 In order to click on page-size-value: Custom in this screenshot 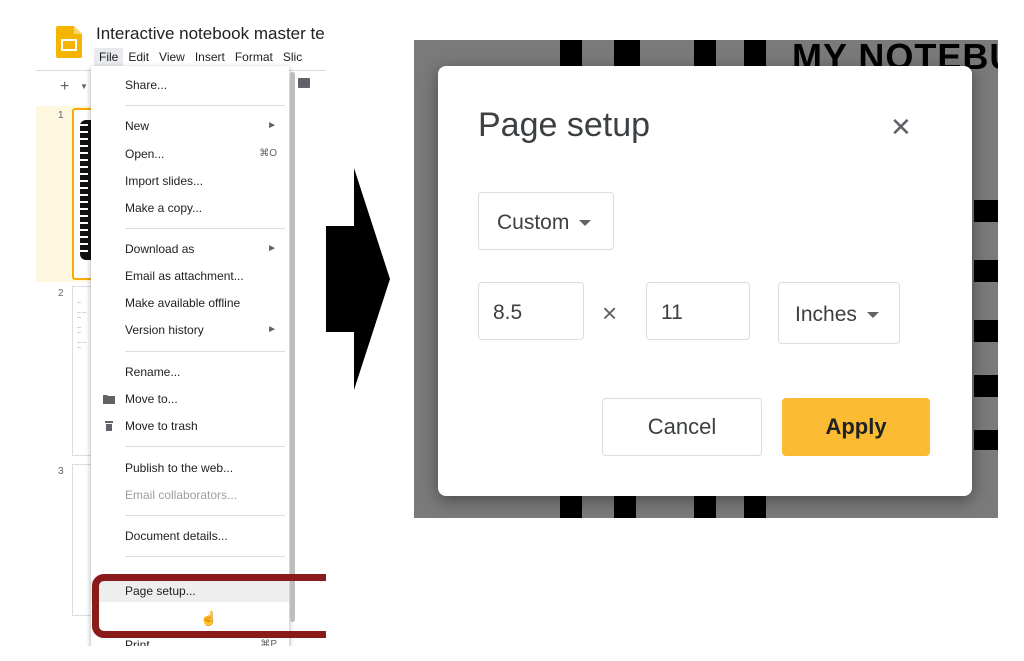, I will do `click(533, 222)`.